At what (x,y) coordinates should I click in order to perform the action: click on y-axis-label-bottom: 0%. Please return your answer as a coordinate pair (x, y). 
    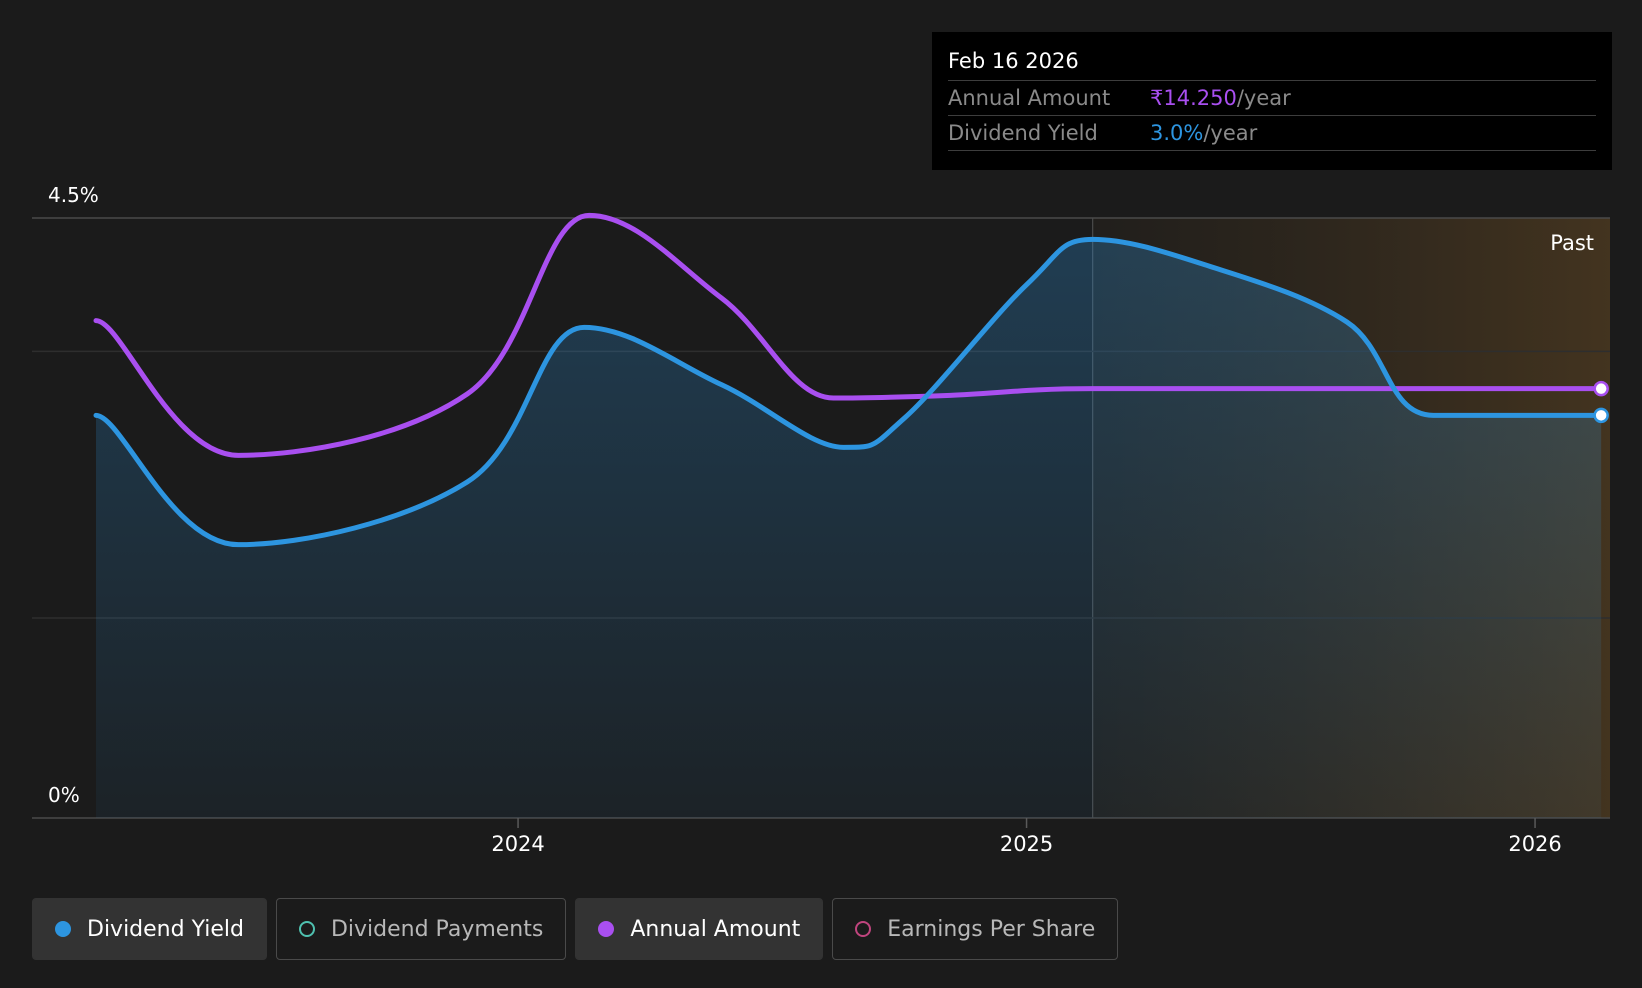
    Looking at the image, I should click on (64, 795).